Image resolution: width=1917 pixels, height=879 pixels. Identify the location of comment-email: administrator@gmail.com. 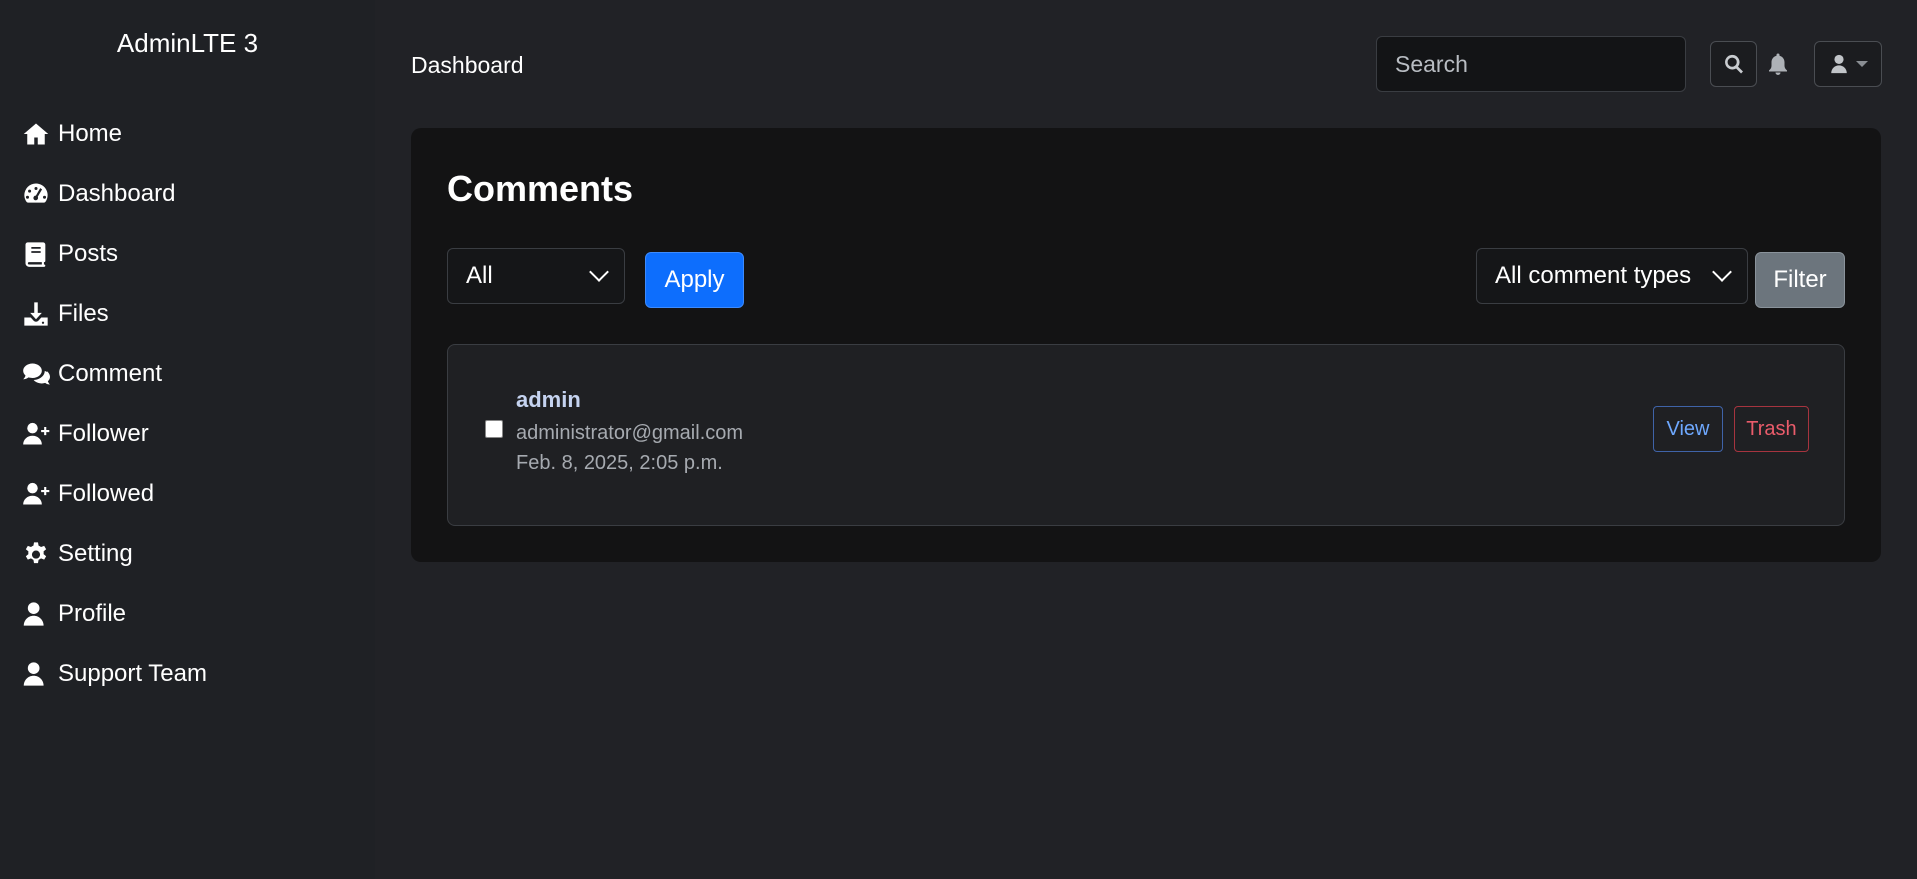
(630, 433).